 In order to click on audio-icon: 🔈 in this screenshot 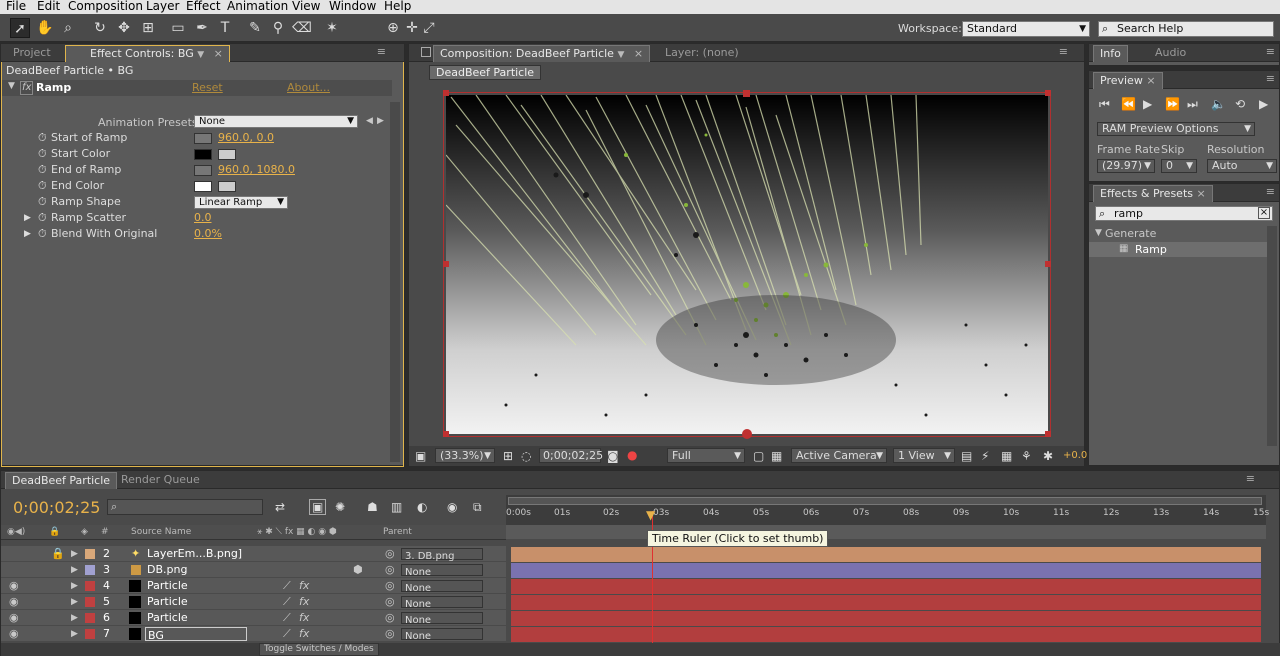, I will do `click(1218, 104)`.